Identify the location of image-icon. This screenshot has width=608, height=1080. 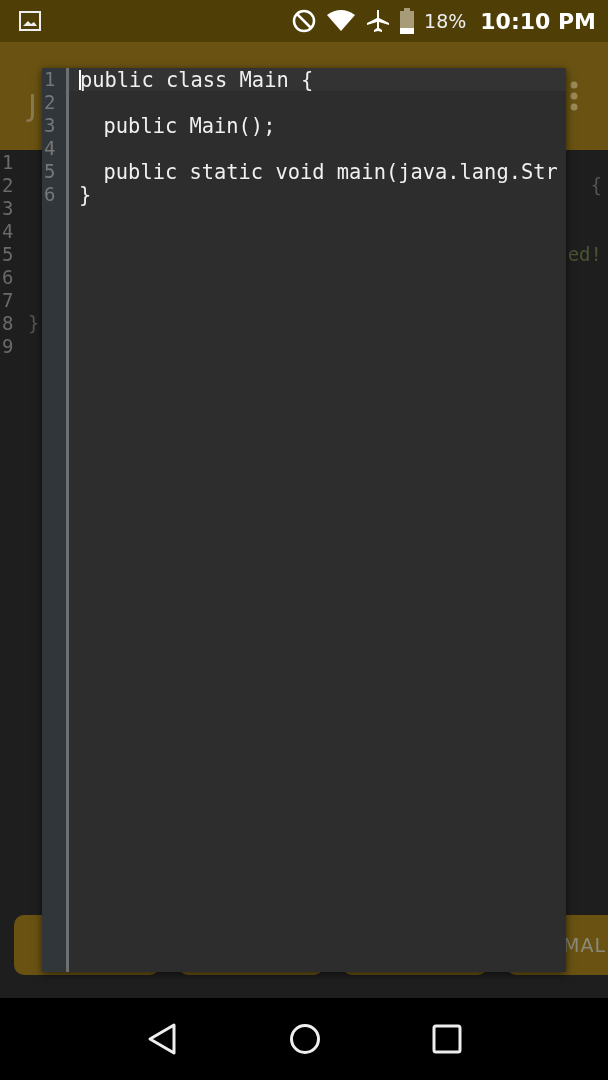
(30, 21).